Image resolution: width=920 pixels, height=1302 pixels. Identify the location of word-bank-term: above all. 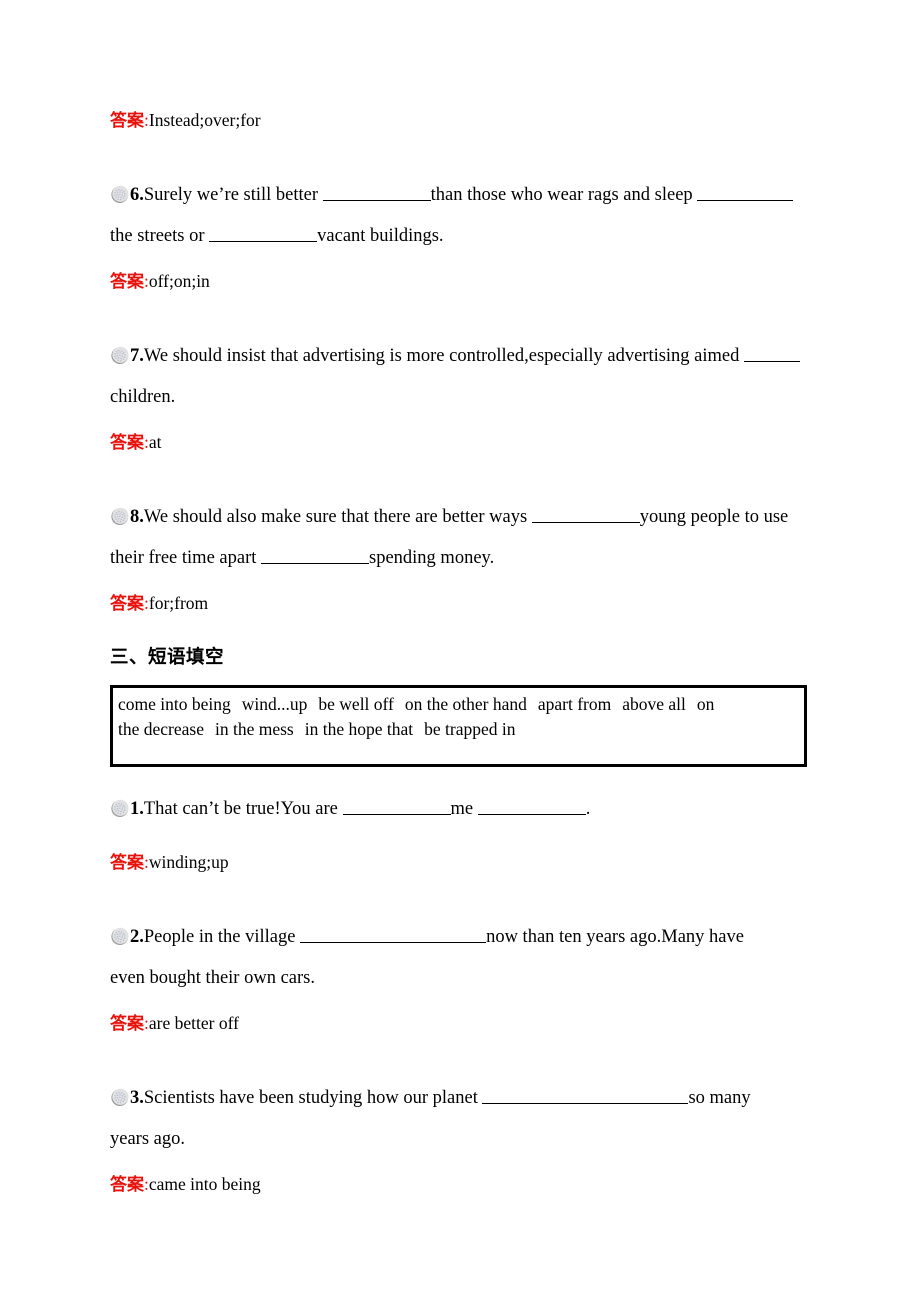
(654, 704).